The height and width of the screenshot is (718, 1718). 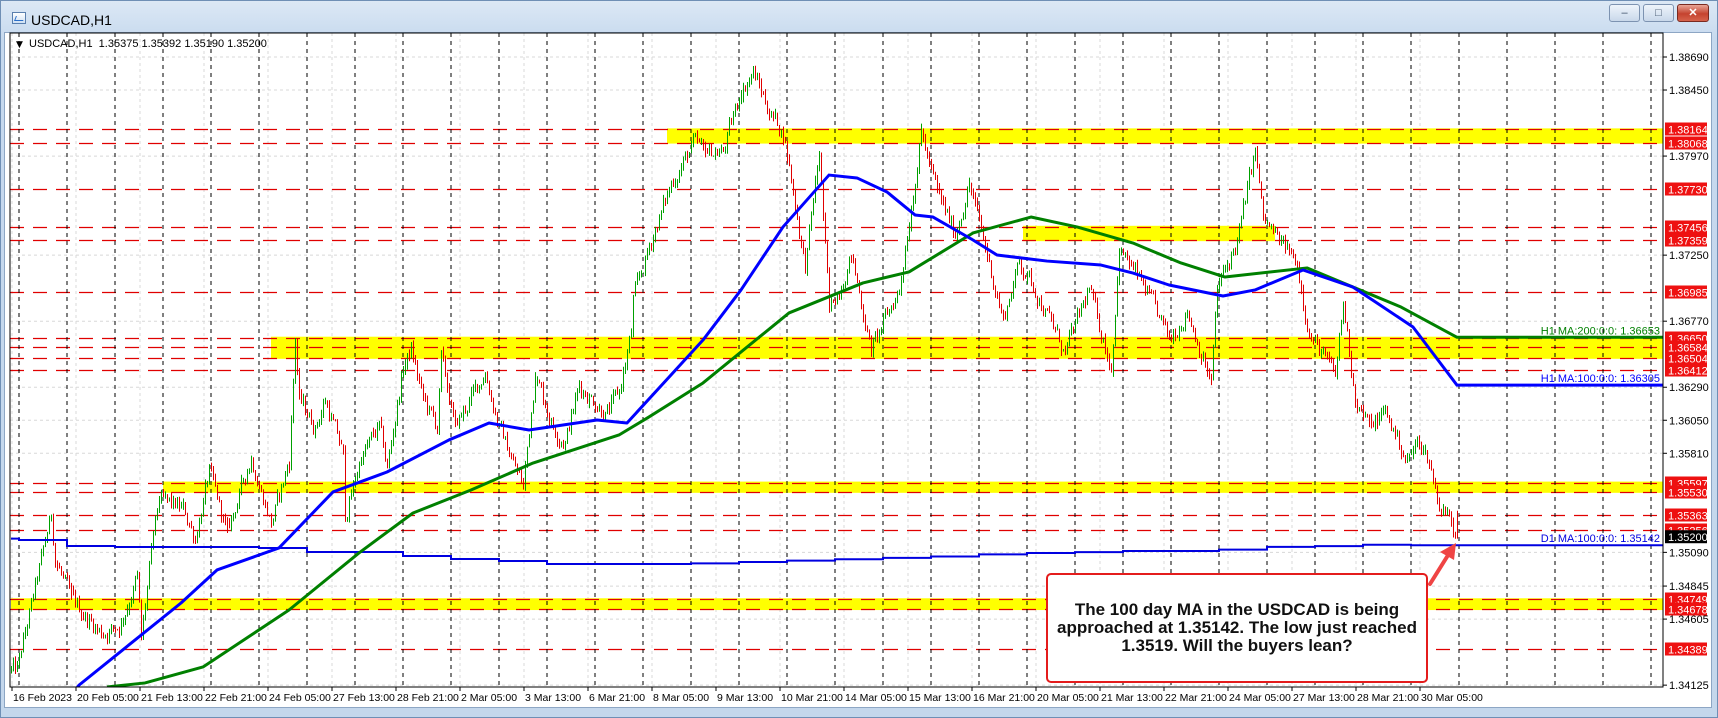 What do you see at coordinates (1689, 421) in the screenshot?
I see `price-tick-label: 1.36050` at bounding box center [1689, 421].